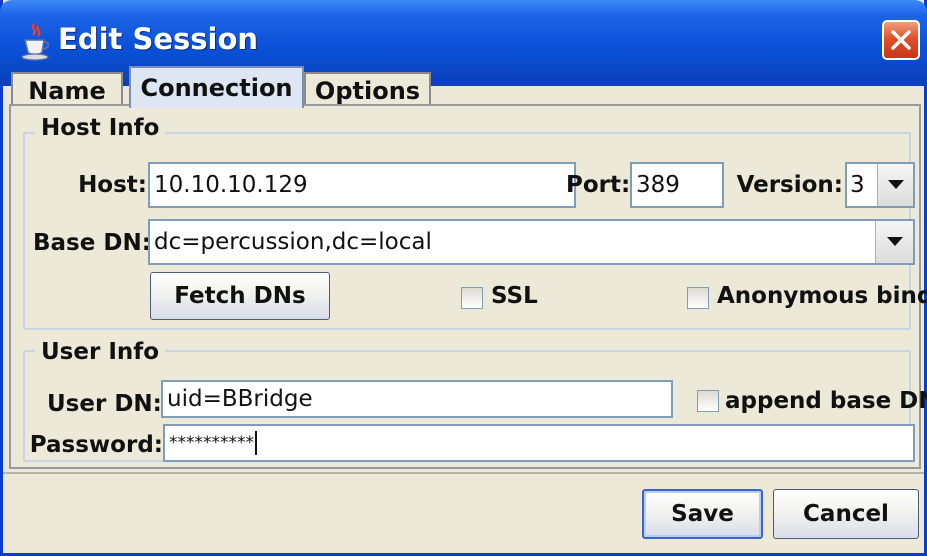  I want to click on java-cup-icon, so click(35, 42).